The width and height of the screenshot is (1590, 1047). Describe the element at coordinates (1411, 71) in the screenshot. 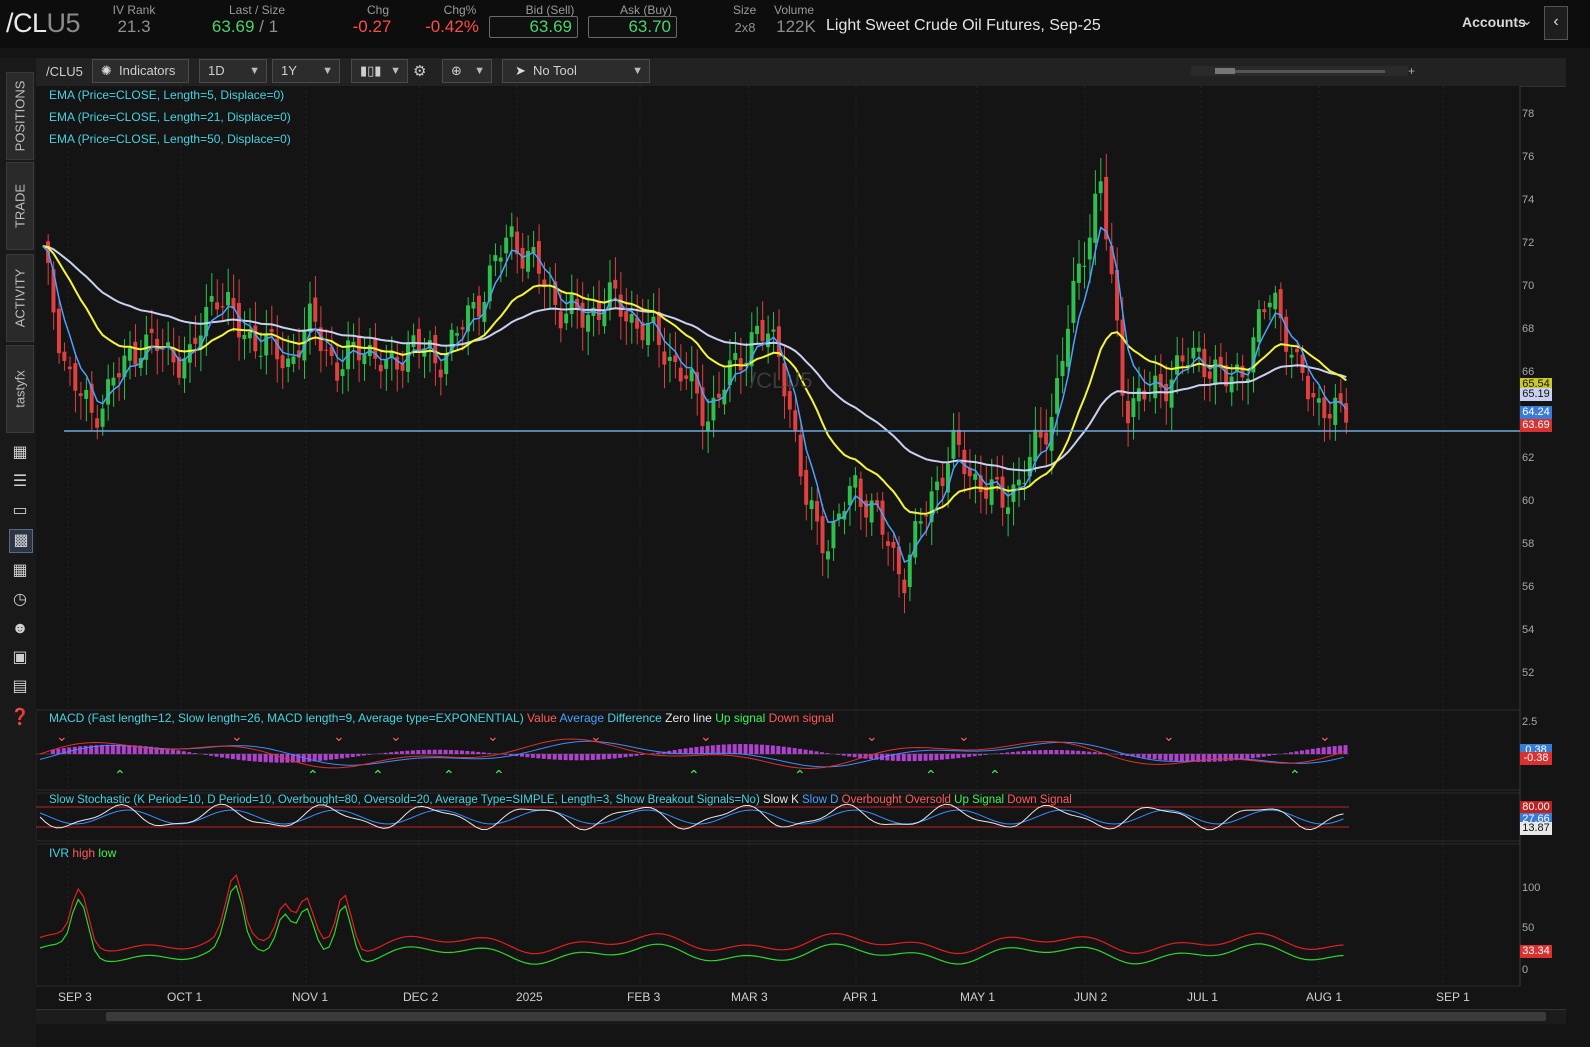

I see `zoom-in-button: +` at that location.